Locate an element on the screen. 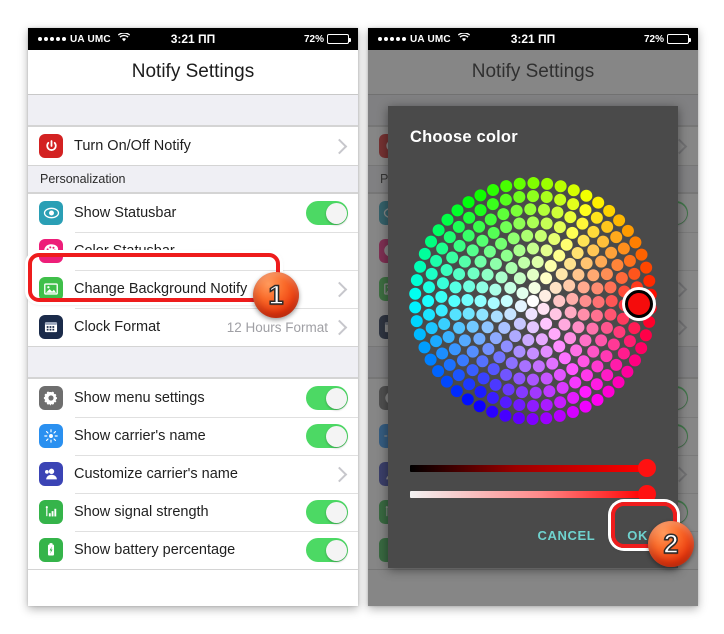 The height and width of the screenshot is (634, 724). toggle-show-battery-percentage is located at coordinates (327, 550).